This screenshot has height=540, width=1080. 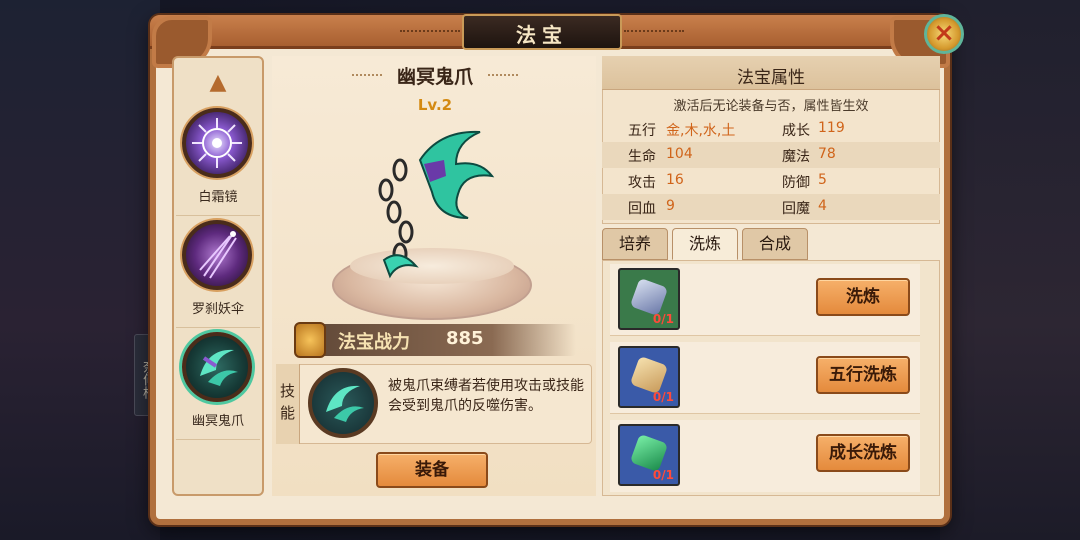 I want to click on close-button: ×, so click(x=944, y=34).